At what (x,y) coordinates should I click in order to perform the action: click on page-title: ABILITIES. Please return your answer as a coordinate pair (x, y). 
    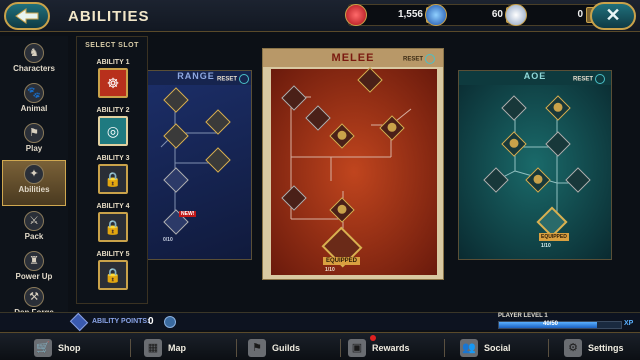
    Looking at the image, I should click on (109, 16).